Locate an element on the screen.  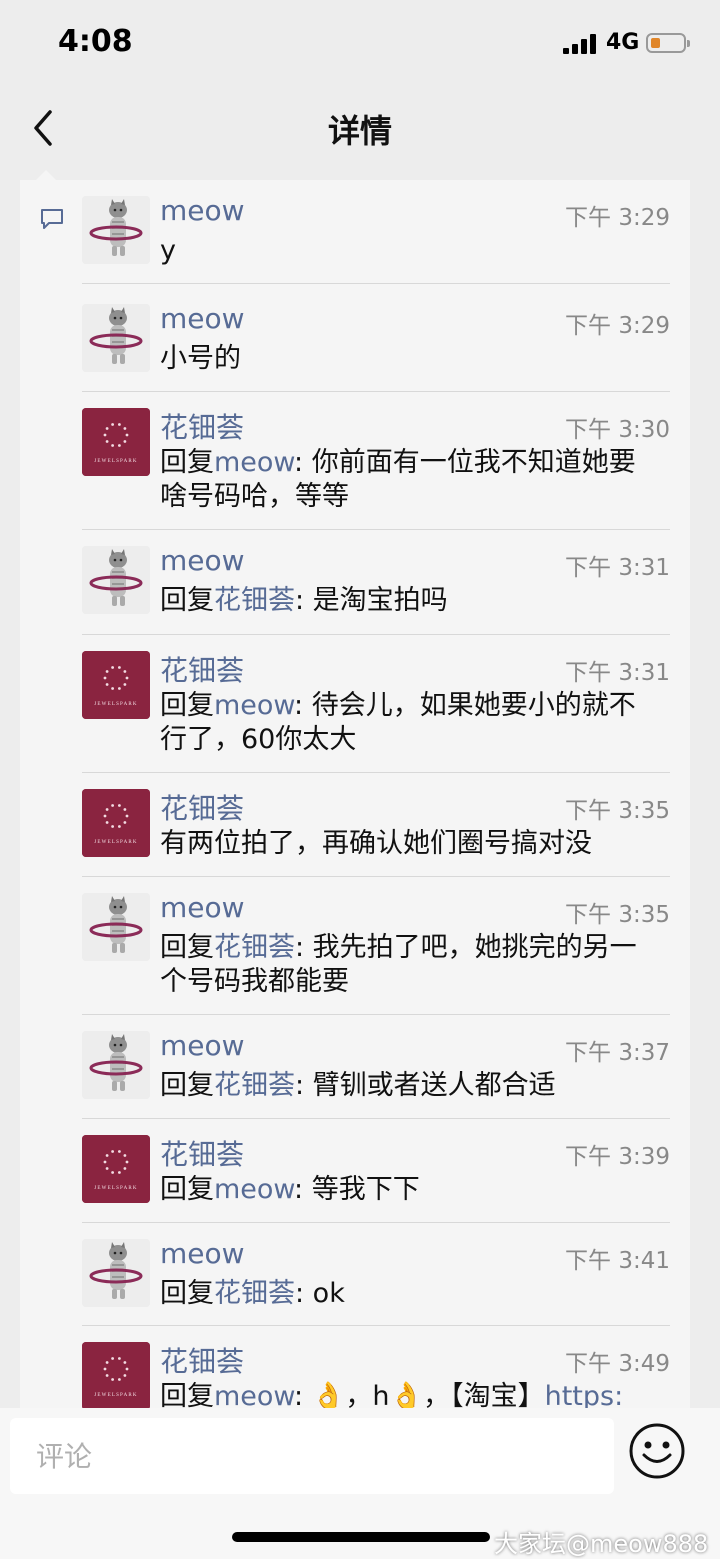
status-time: 4:08 is located at coordinates (95, 41).